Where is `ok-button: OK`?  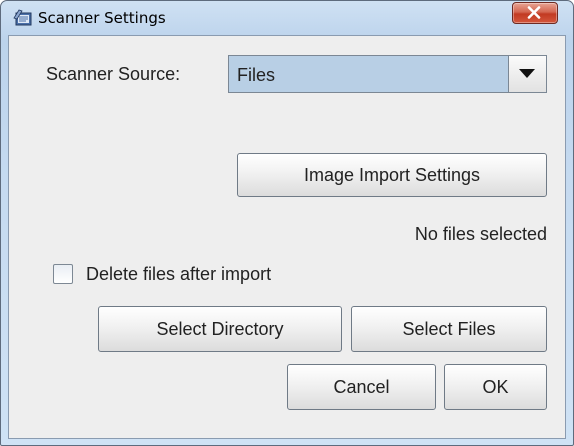 ok-button: OK is located at coordinates (495, 387).